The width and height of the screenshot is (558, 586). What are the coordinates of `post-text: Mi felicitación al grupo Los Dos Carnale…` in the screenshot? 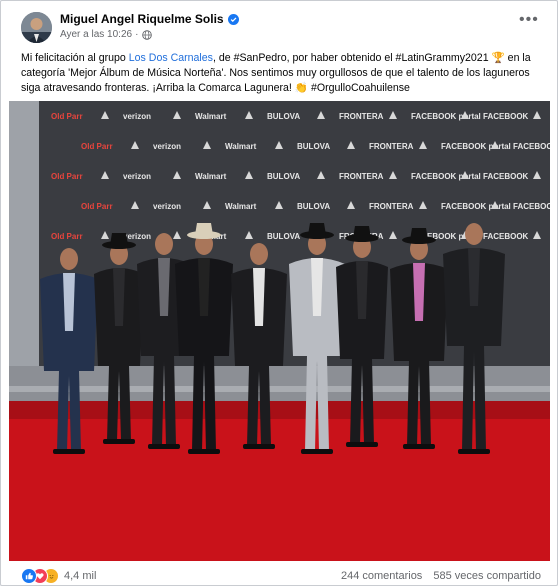 It's located at (281, 73).